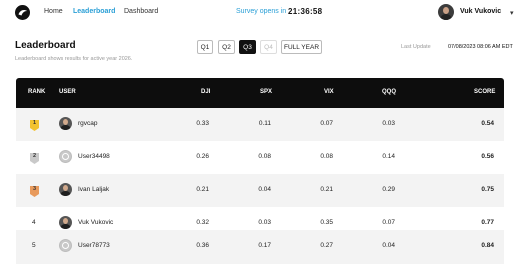  What do you see at coordinates (94, 11) in the screenshot?
I see `nav-leaderboard-link: Leaderboard` at bounding box center [94, 11].